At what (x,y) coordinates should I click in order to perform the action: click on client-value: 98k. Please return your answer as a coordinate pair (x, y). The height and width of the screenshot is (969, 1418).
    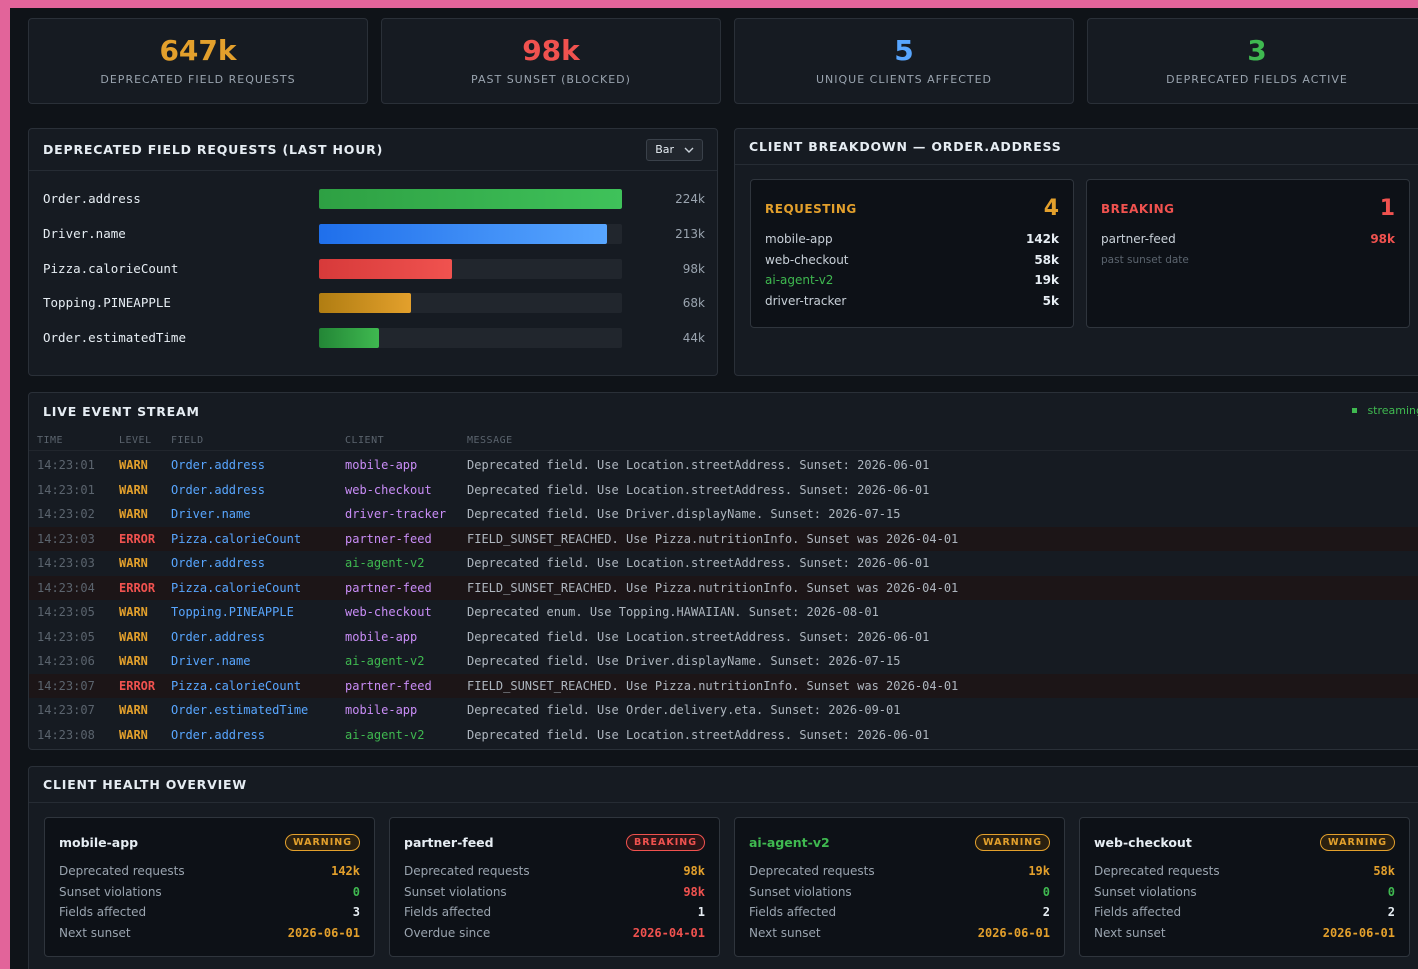
    Looking at the image, I should click on (1382, 239).